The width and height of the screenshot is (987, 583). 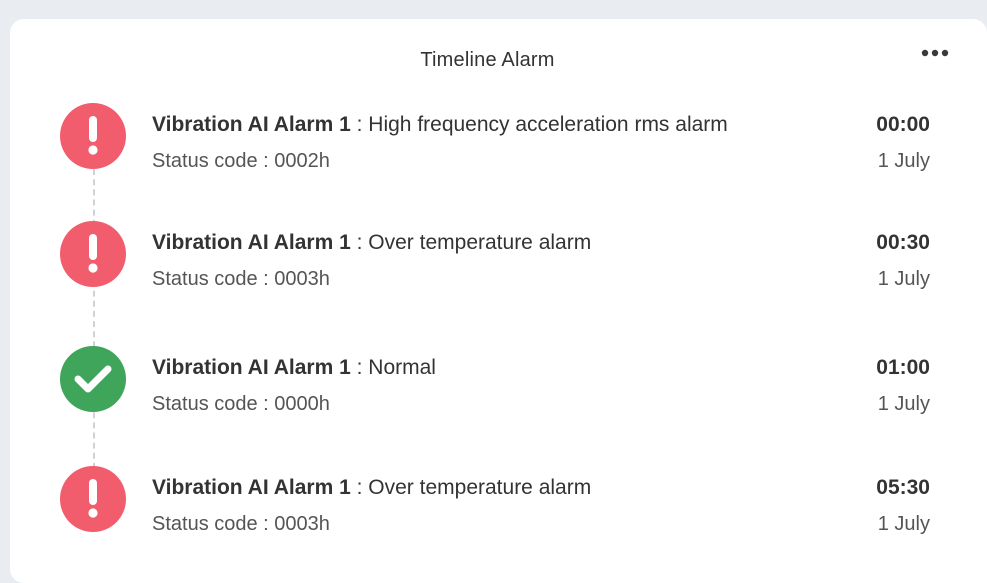 What do you see at coordinates (241, 161) in the screenshot?
I see `status-code: Status code : 0002h` at bounding box center [241, 161].